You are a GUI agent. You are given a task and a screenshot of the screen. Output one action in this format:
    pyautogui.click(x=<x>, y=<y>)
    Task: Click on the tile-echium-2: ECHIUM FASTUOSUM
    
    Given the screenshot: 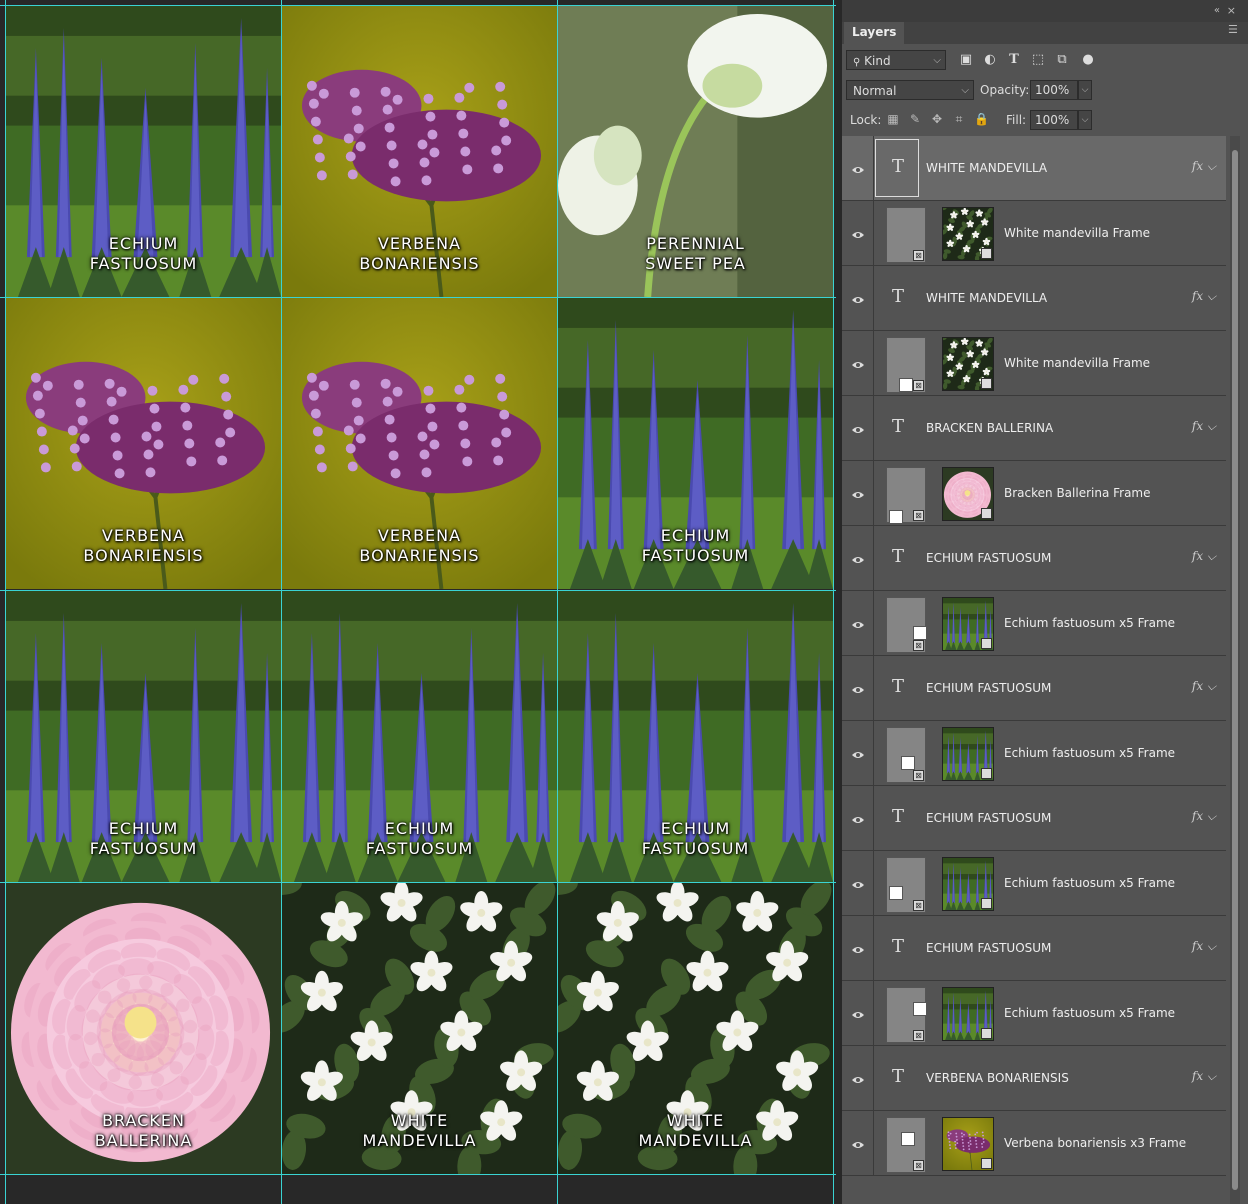 What is the action you would take?
    pyautogui.click(x=695, y=443)
    